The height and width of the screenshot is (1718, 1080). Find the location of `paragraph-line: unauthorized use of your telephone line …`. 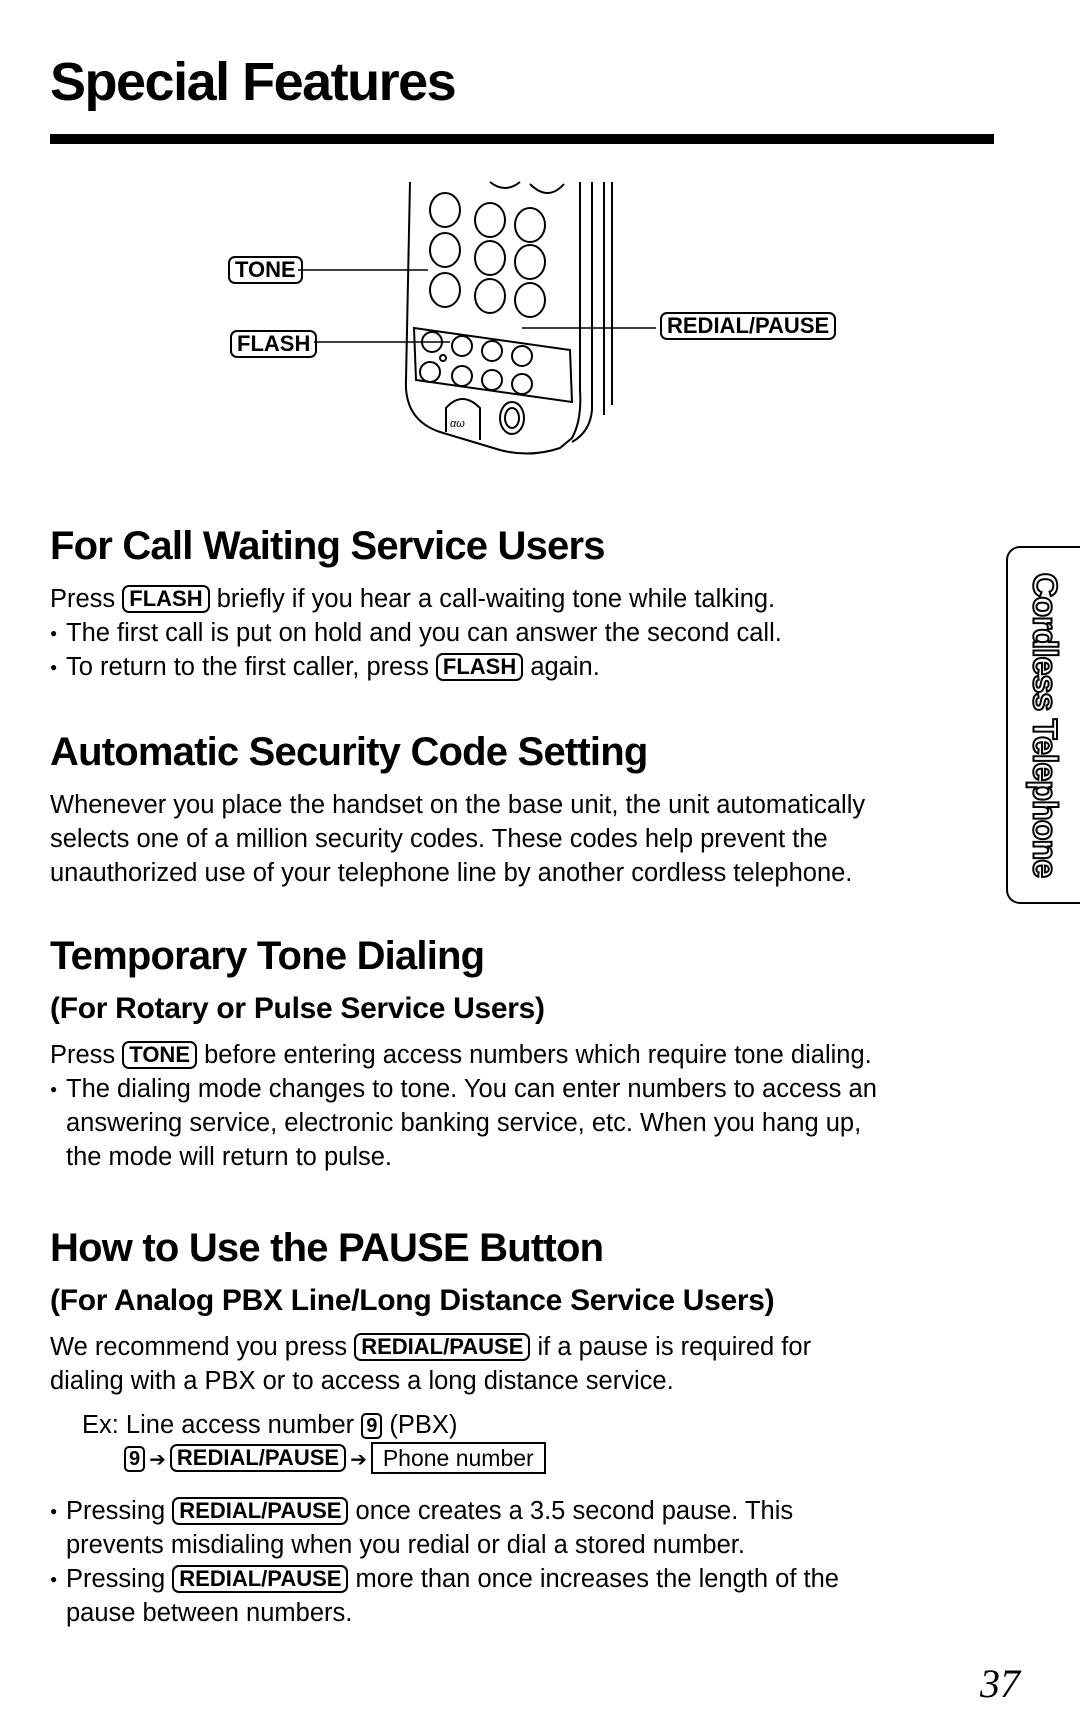

paragraph-line: unauthorized use of your telephone line … is located at coordinates (451, 873).